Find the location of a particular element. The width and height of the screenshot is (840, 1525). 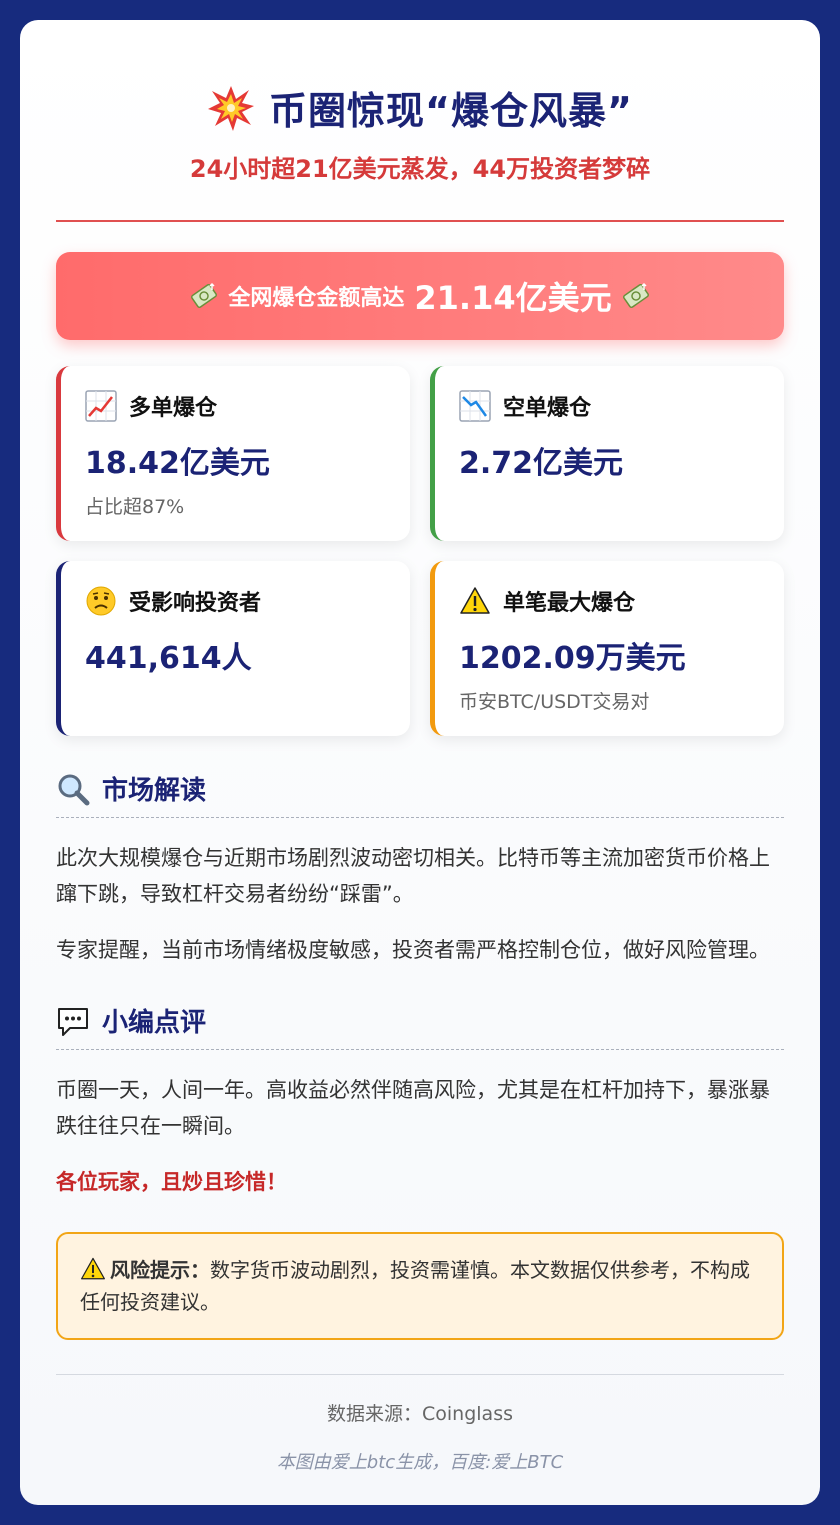

comment-highlight: 各位玩家，且炒且珍惜！ is located at coordinates (171, 1182).